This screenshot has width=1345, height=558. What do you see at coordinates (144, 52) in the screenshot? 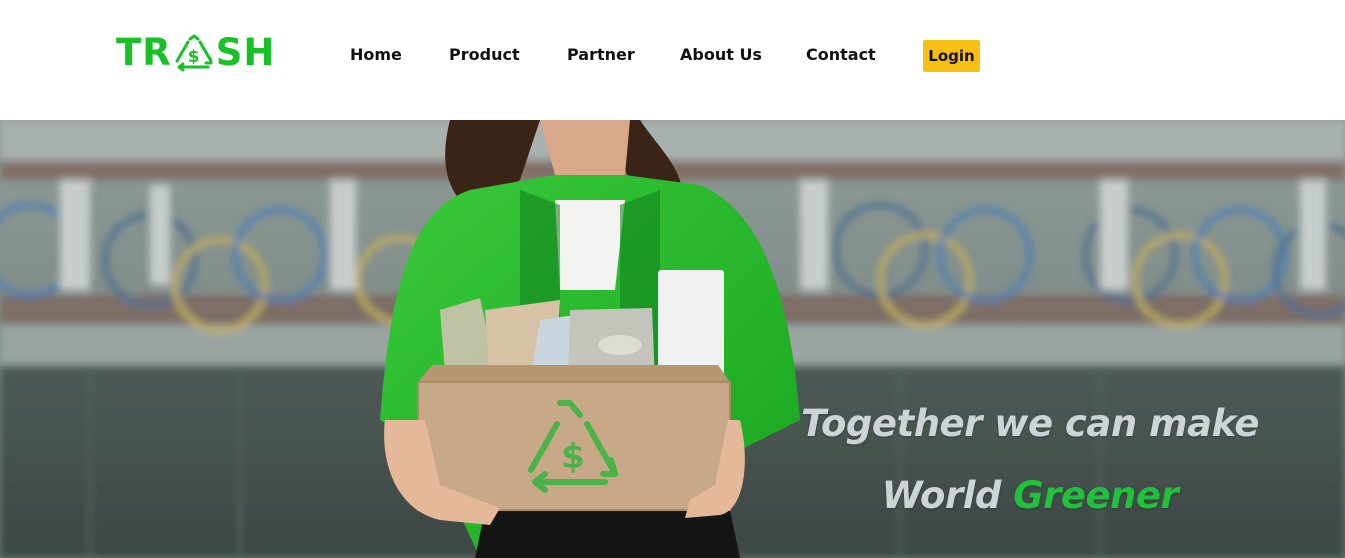
I see `logo-text-prefix: TR` at bounding box center [144, 52].